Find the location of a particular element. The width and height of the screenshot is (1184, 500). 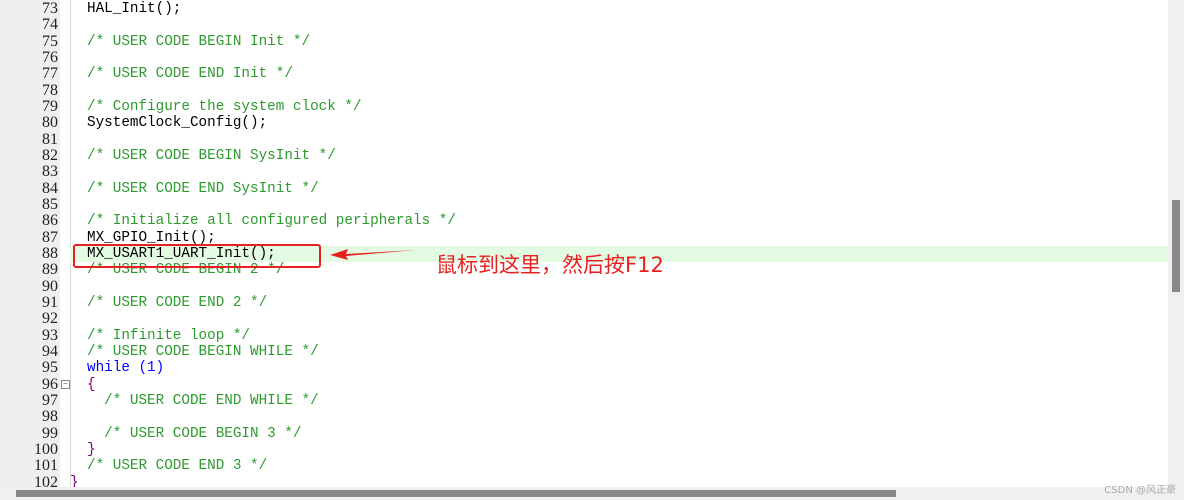

code-line: 77 /* USER CODE END Init */ is located at coordinates (584, 74).